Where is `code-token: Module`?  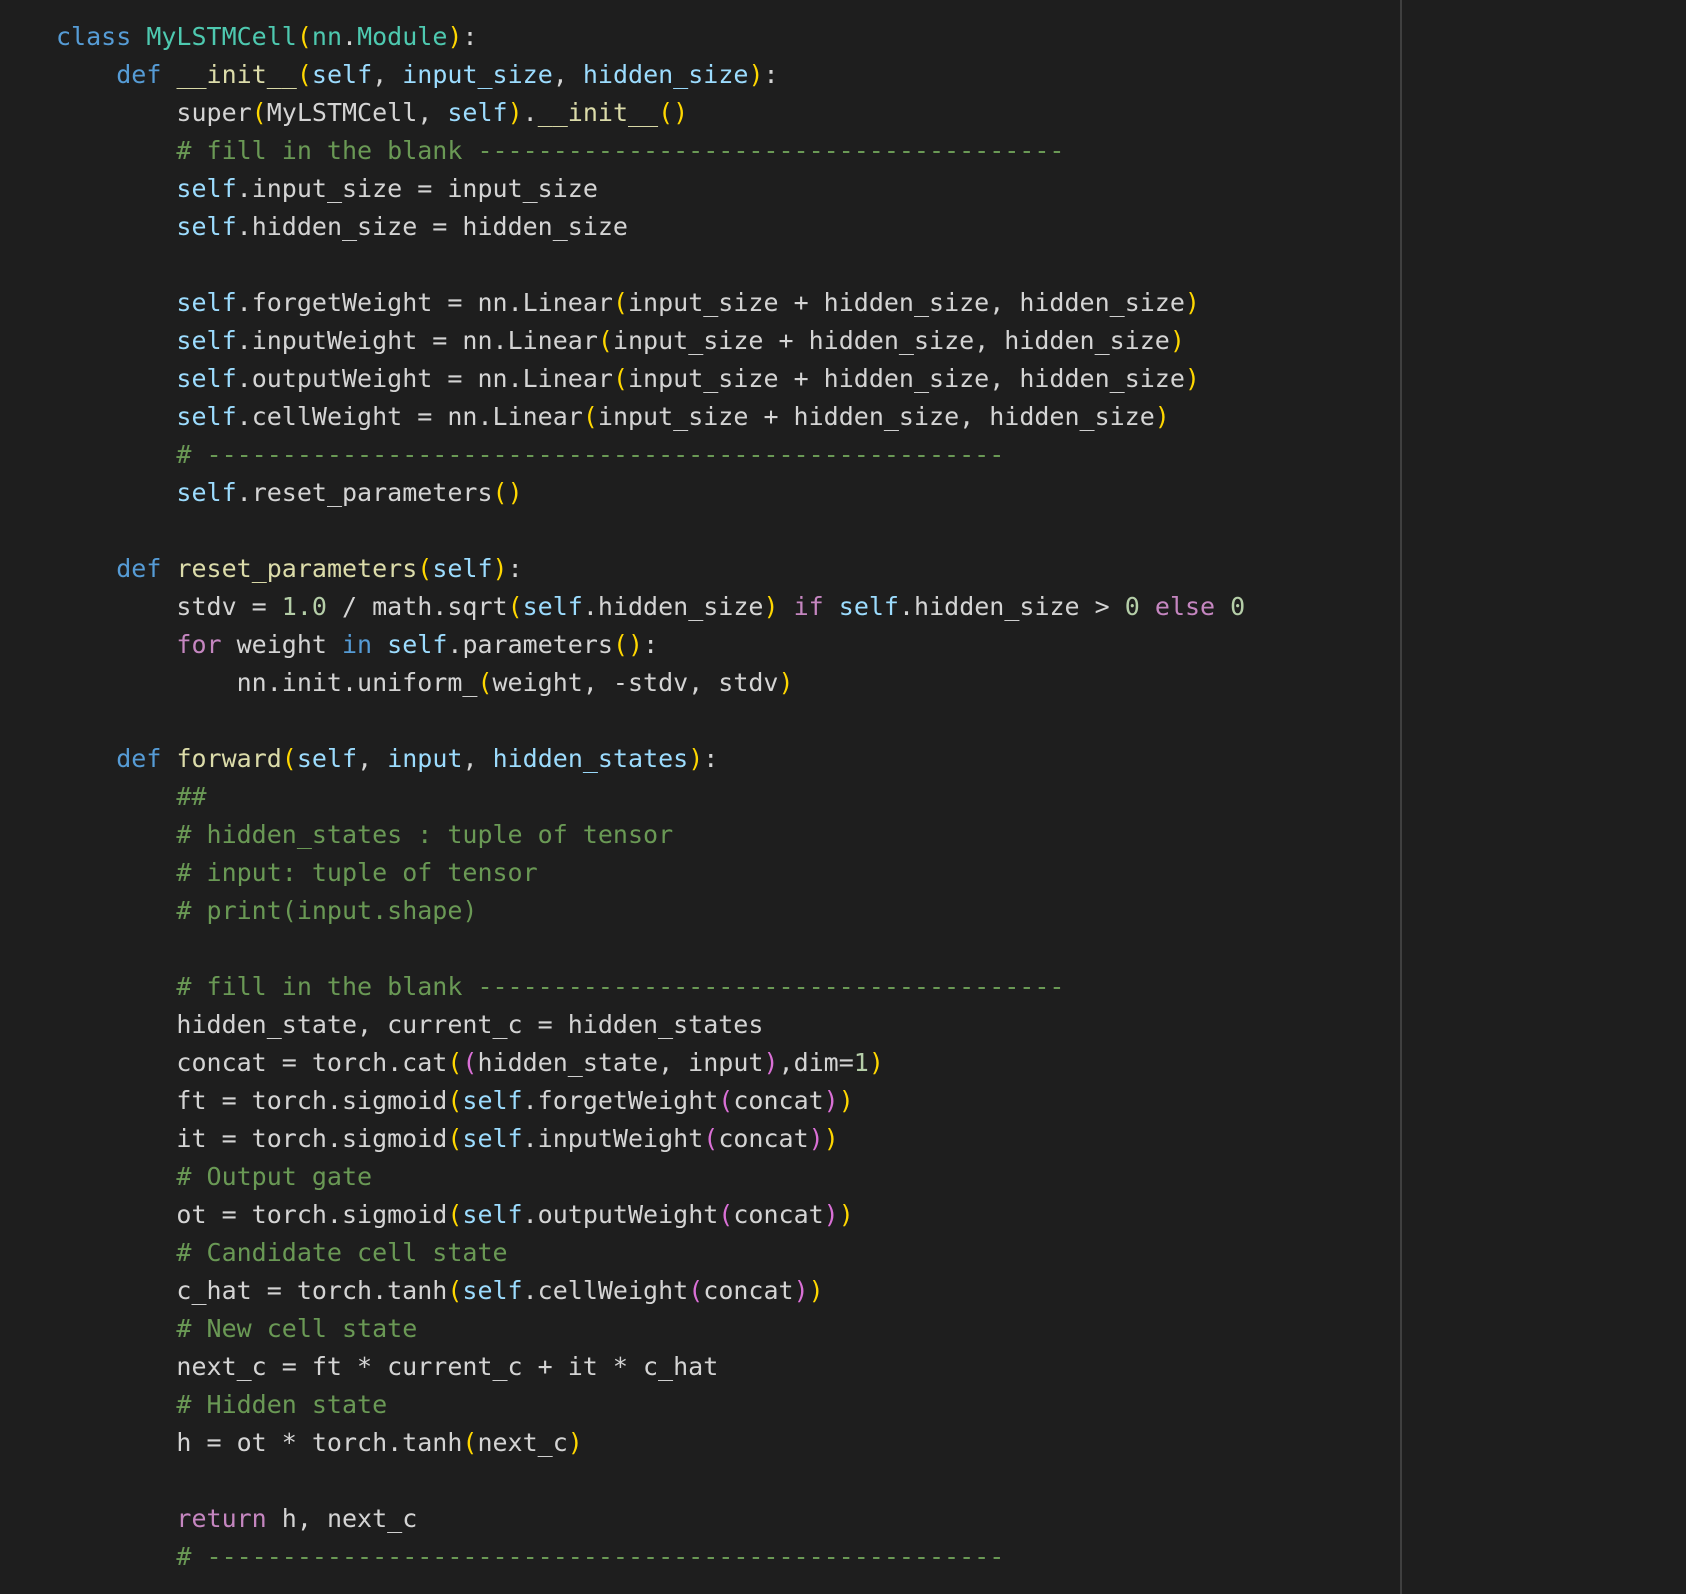
code-token: Module is located at coordinates (402, 36).